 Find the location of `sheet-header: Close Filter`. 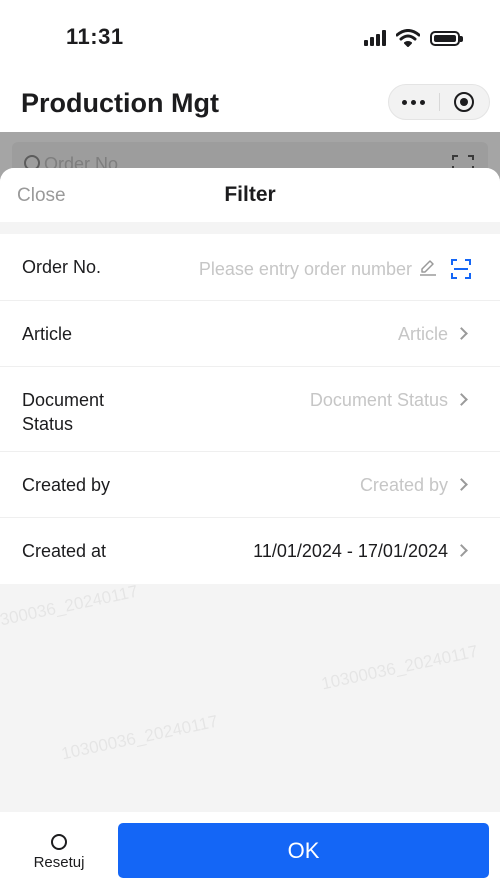

sheet-header: Close Filter is located at coordinates (250, 195).